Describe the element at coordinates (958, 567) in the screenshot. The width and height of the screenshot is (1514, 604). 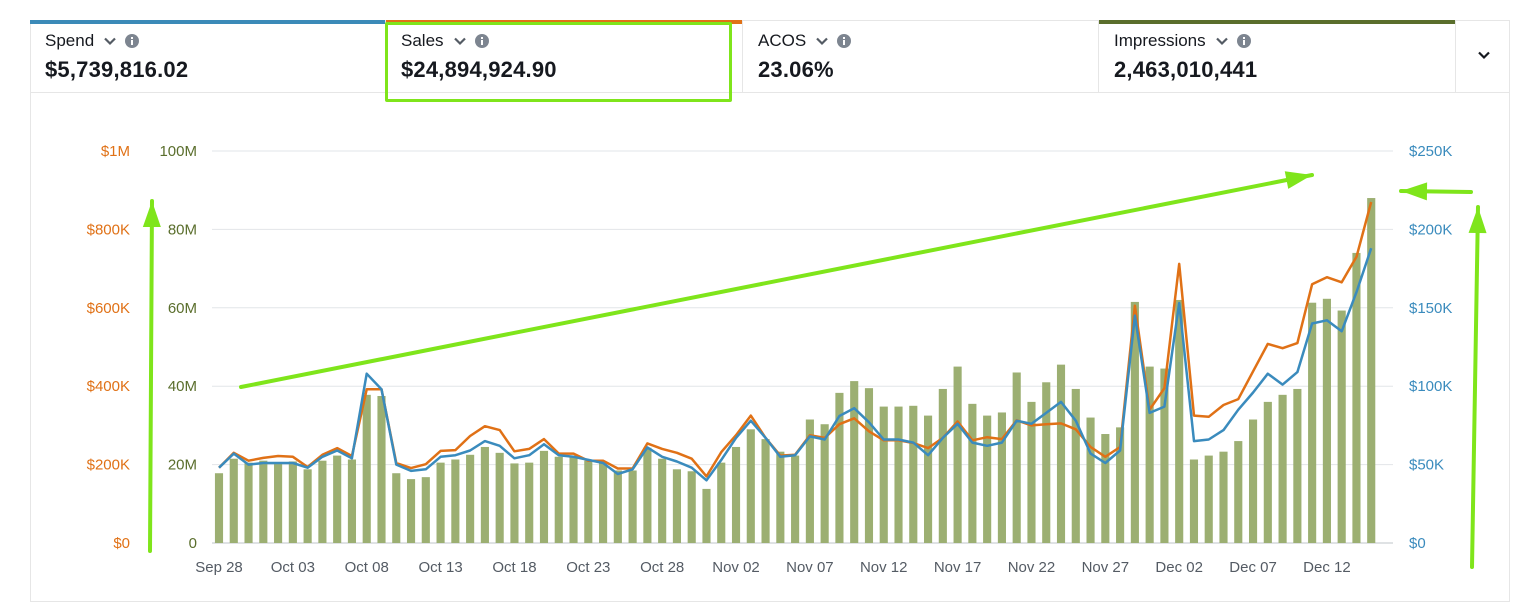
I see `x-tick-label: Nov 17` at that location.